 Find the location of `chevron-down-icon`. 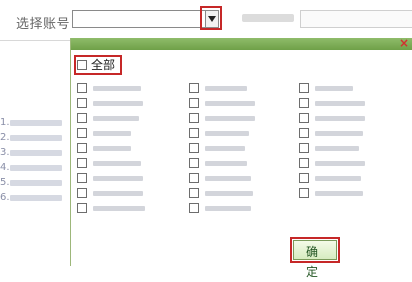

chevron-down-icon is located at coordinates (212, 19).